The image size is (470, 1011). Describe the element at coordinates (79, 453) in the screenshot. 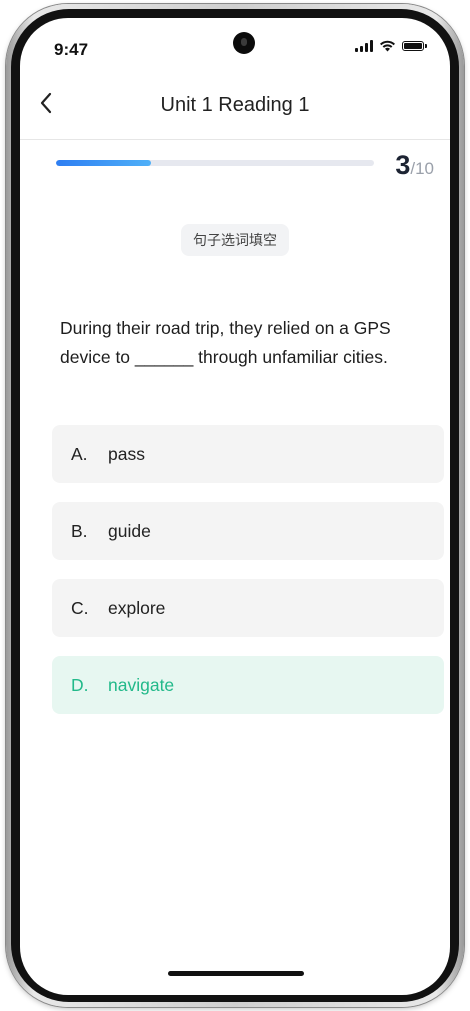

I see `option-letter: A.` at that location.